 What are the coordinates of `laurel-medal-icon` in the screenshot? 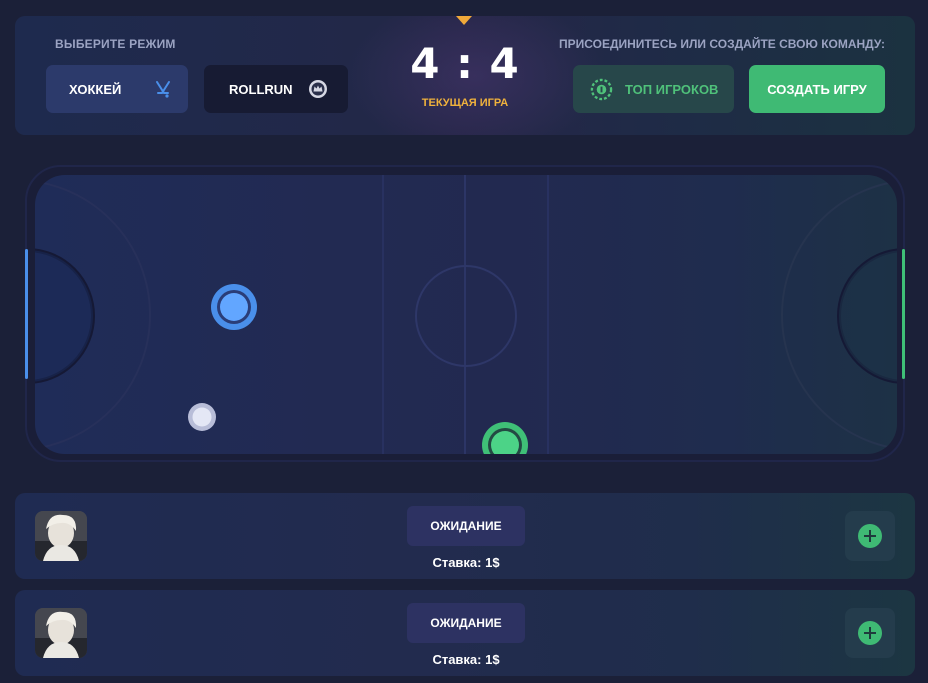 It's located at (601, 89).